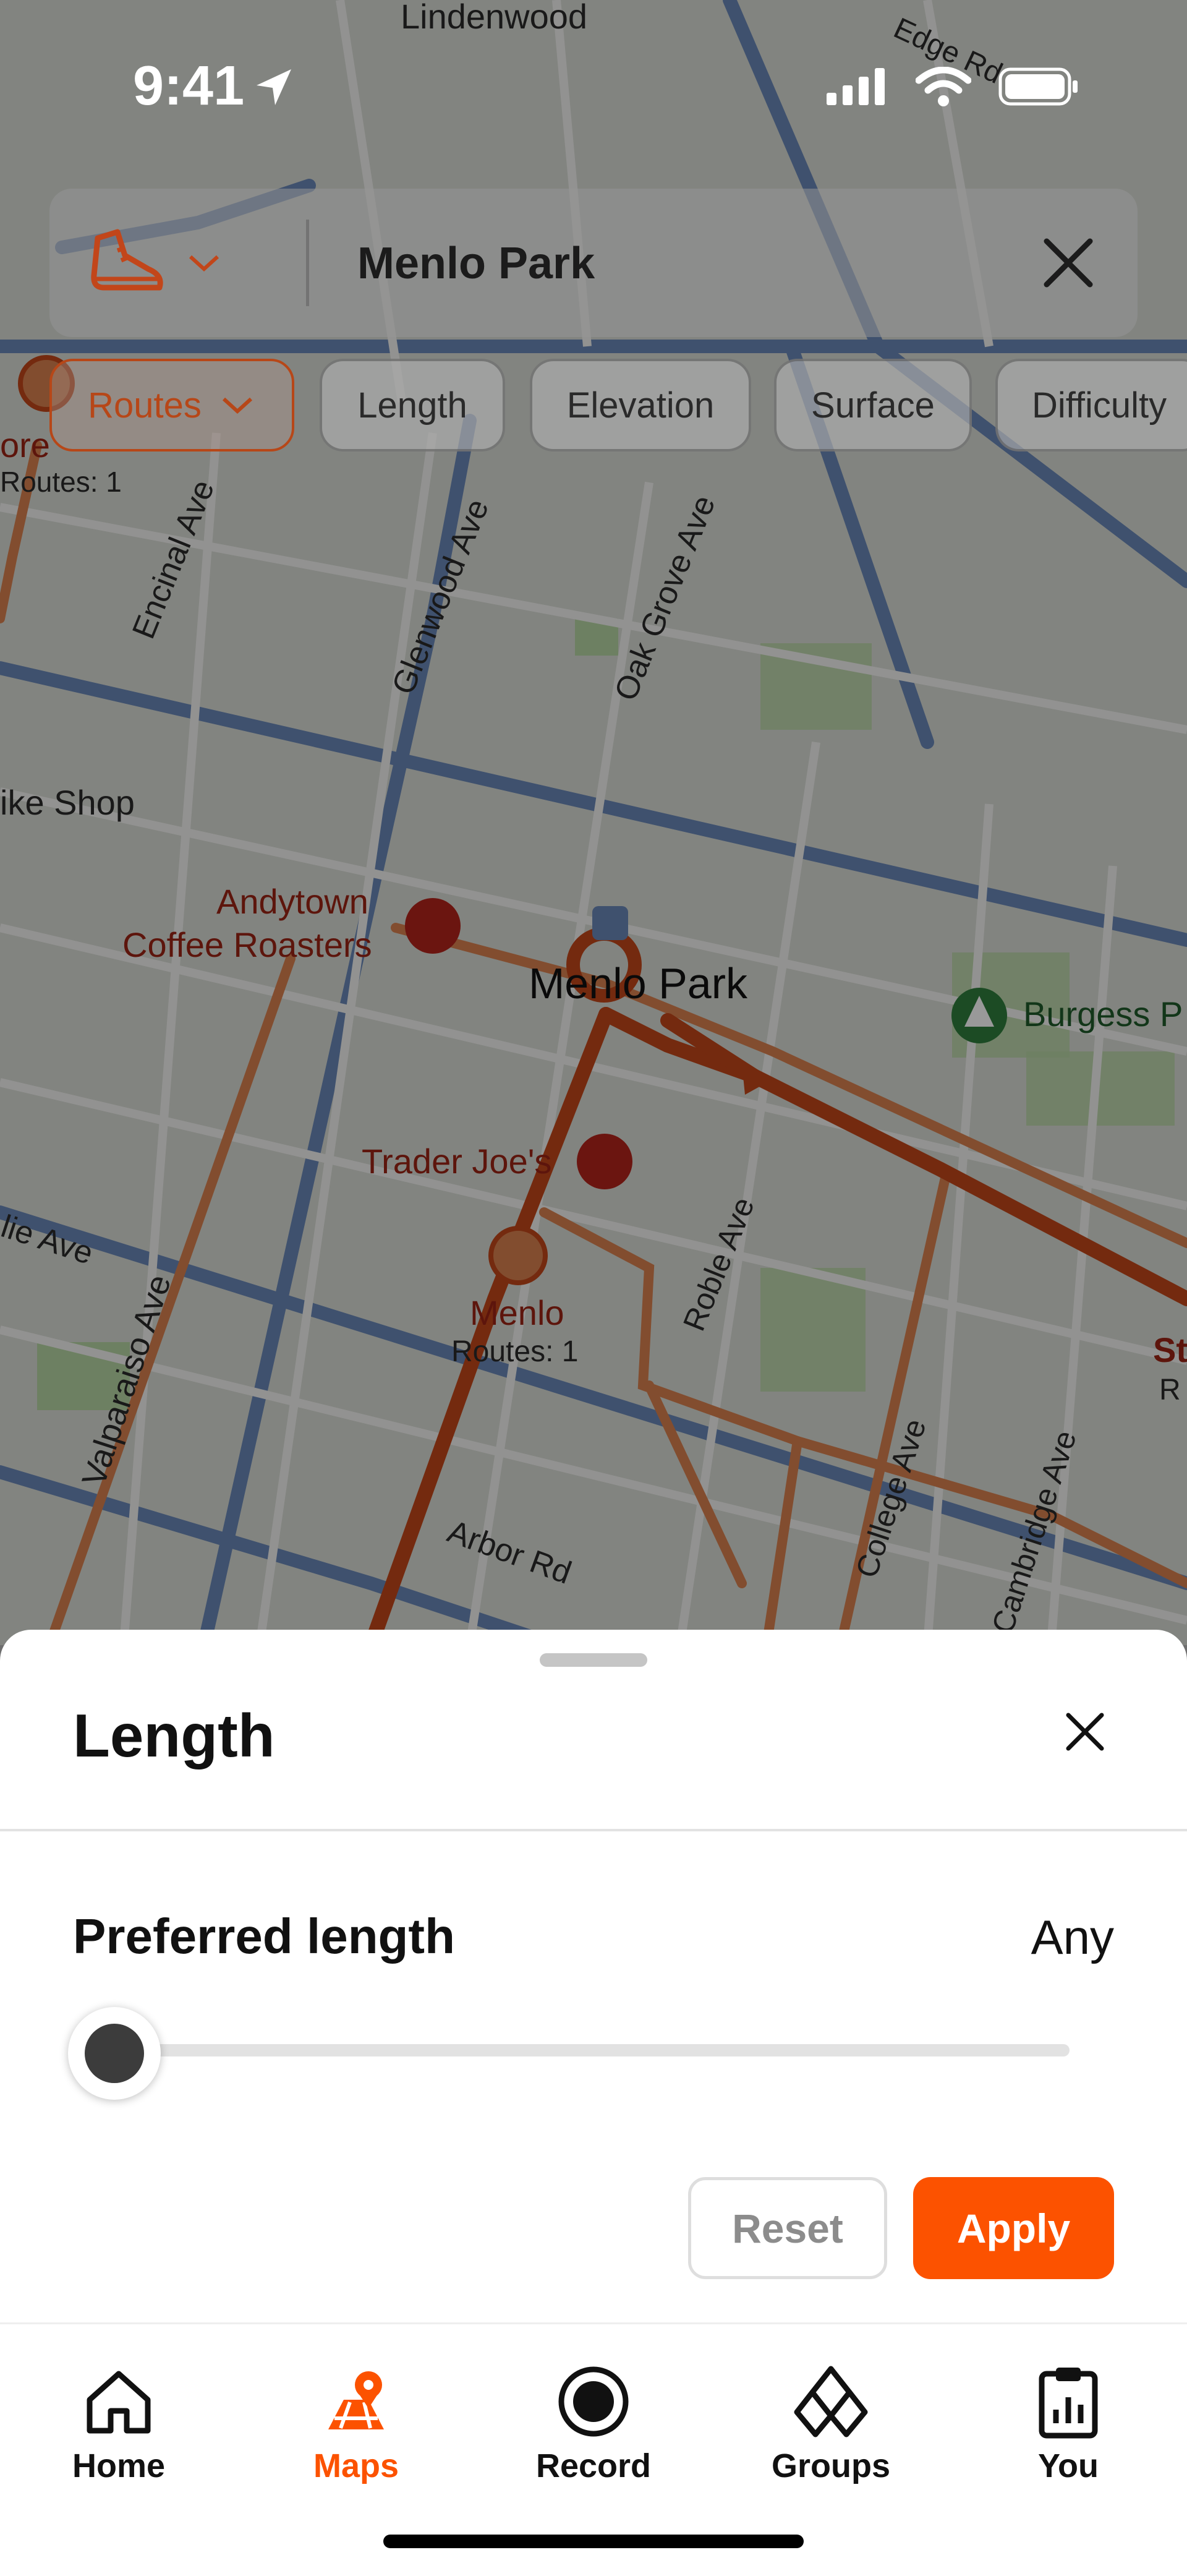  What do you see at coordinates (831, 2465) in the screenshot?
I see `tab-groups-label: Groups` at bounding box center [831, 2465].